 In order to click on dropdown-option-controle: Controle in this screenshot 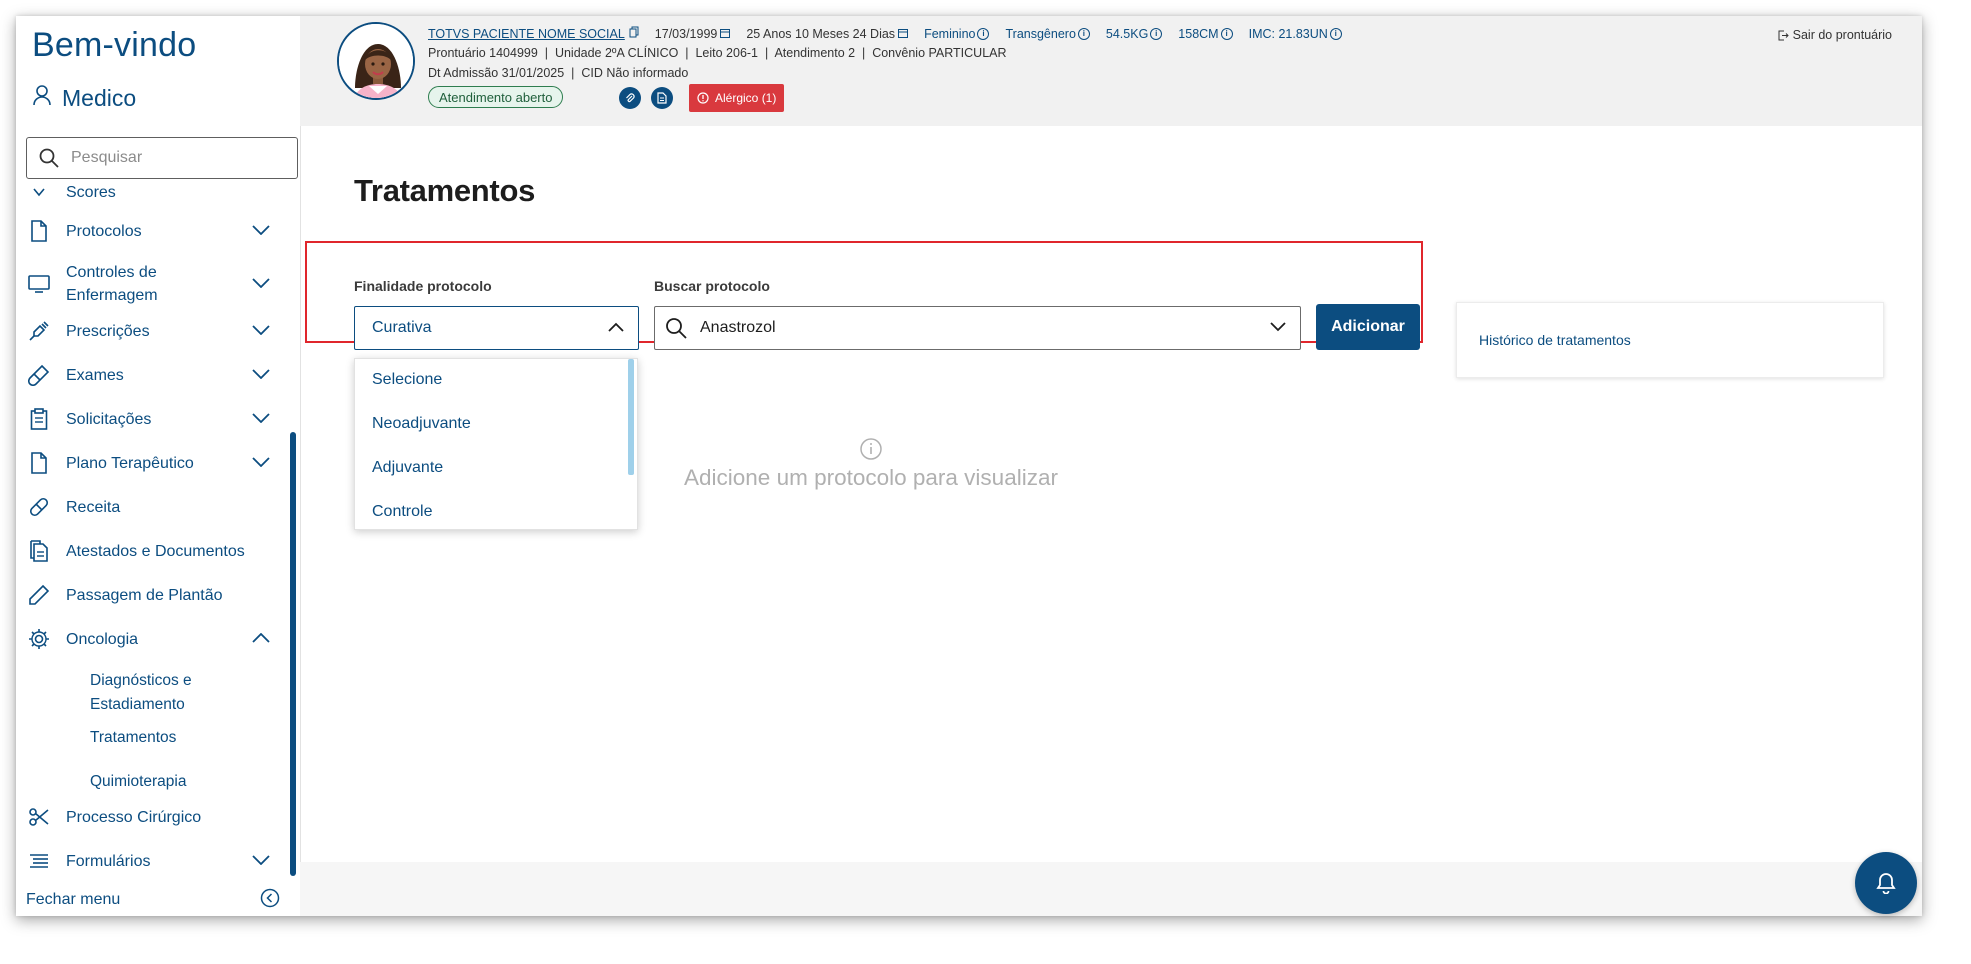, I will do `click(402, 512)`.